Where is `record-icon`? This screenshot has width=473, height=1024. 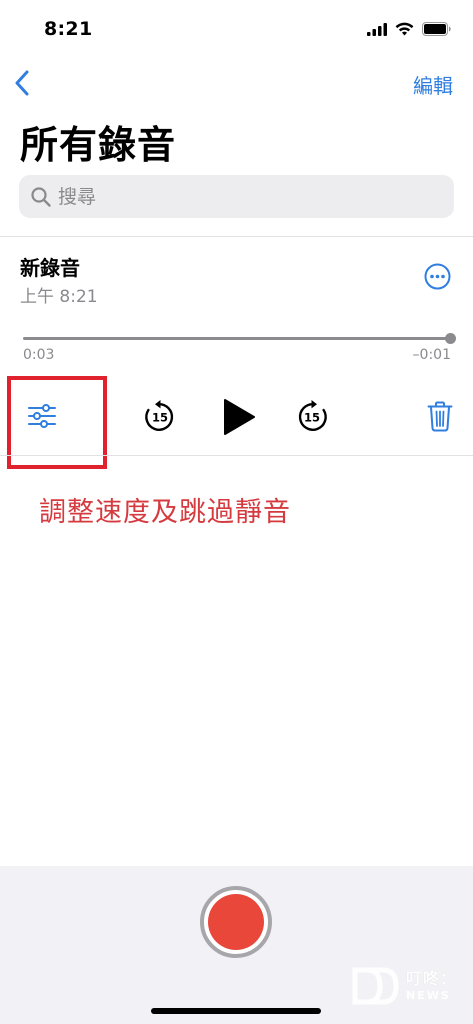 record-icon is located at coordinates (236, 922).